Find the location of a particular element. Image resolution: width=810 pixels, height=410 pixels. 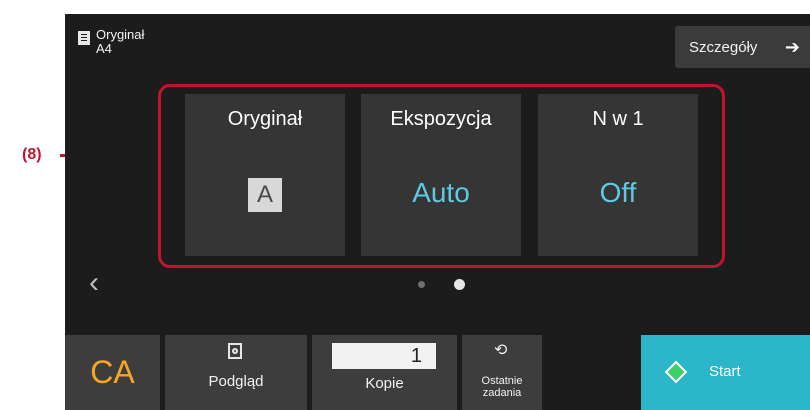

tile-original: Oryginał A is located at coordinates (265, 175).